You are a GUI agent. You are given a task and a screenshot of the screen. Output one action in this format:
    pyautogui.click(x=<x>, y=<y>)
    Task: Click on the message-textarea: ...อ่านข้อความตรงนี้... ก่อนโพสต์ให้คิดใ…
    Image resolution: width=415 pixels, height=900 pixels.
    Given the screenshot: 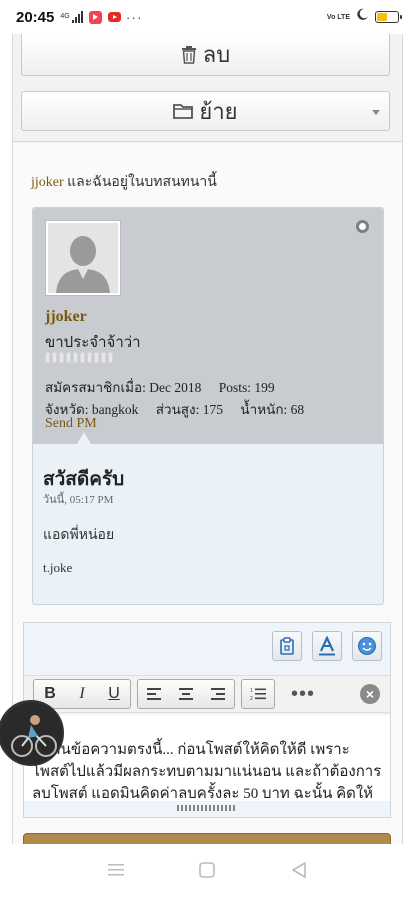 What is the action you would take?
    pyautogui.click(x=207, y=758)
    